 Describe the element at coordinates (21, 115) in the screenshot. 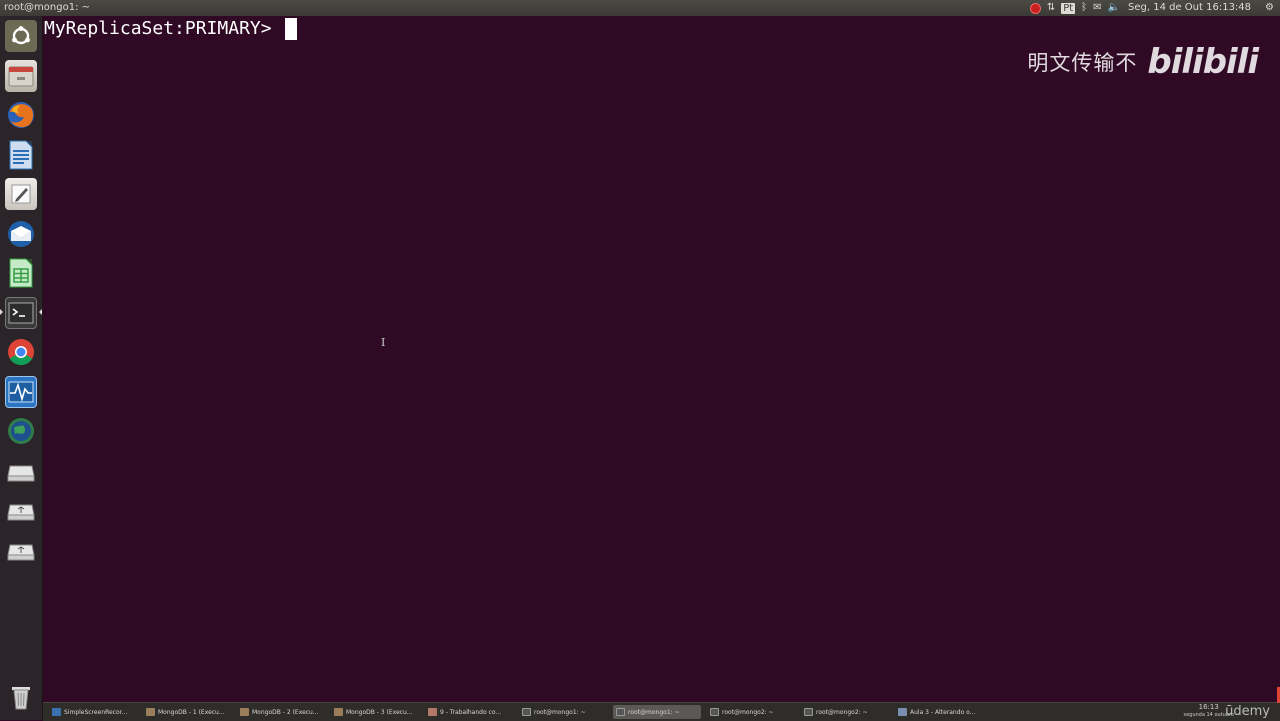

I see `firefox-icon` at that location.